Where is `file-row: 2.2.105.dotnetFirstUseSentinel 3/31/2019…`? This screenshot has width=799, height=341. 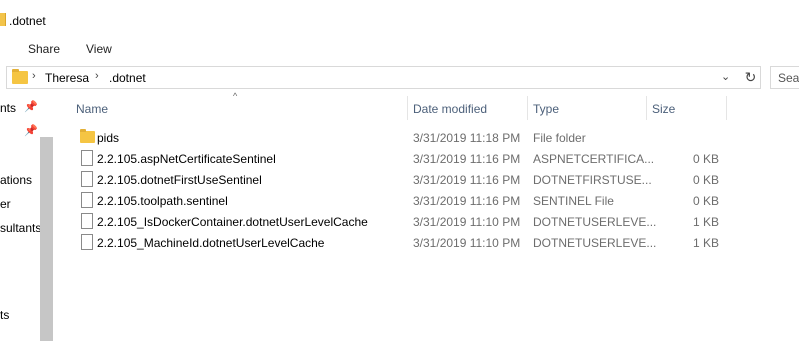
file-row: 2.2.105.dotnetFirstUseSentinel 3/31/2019… is located at coordinates (397, 179).